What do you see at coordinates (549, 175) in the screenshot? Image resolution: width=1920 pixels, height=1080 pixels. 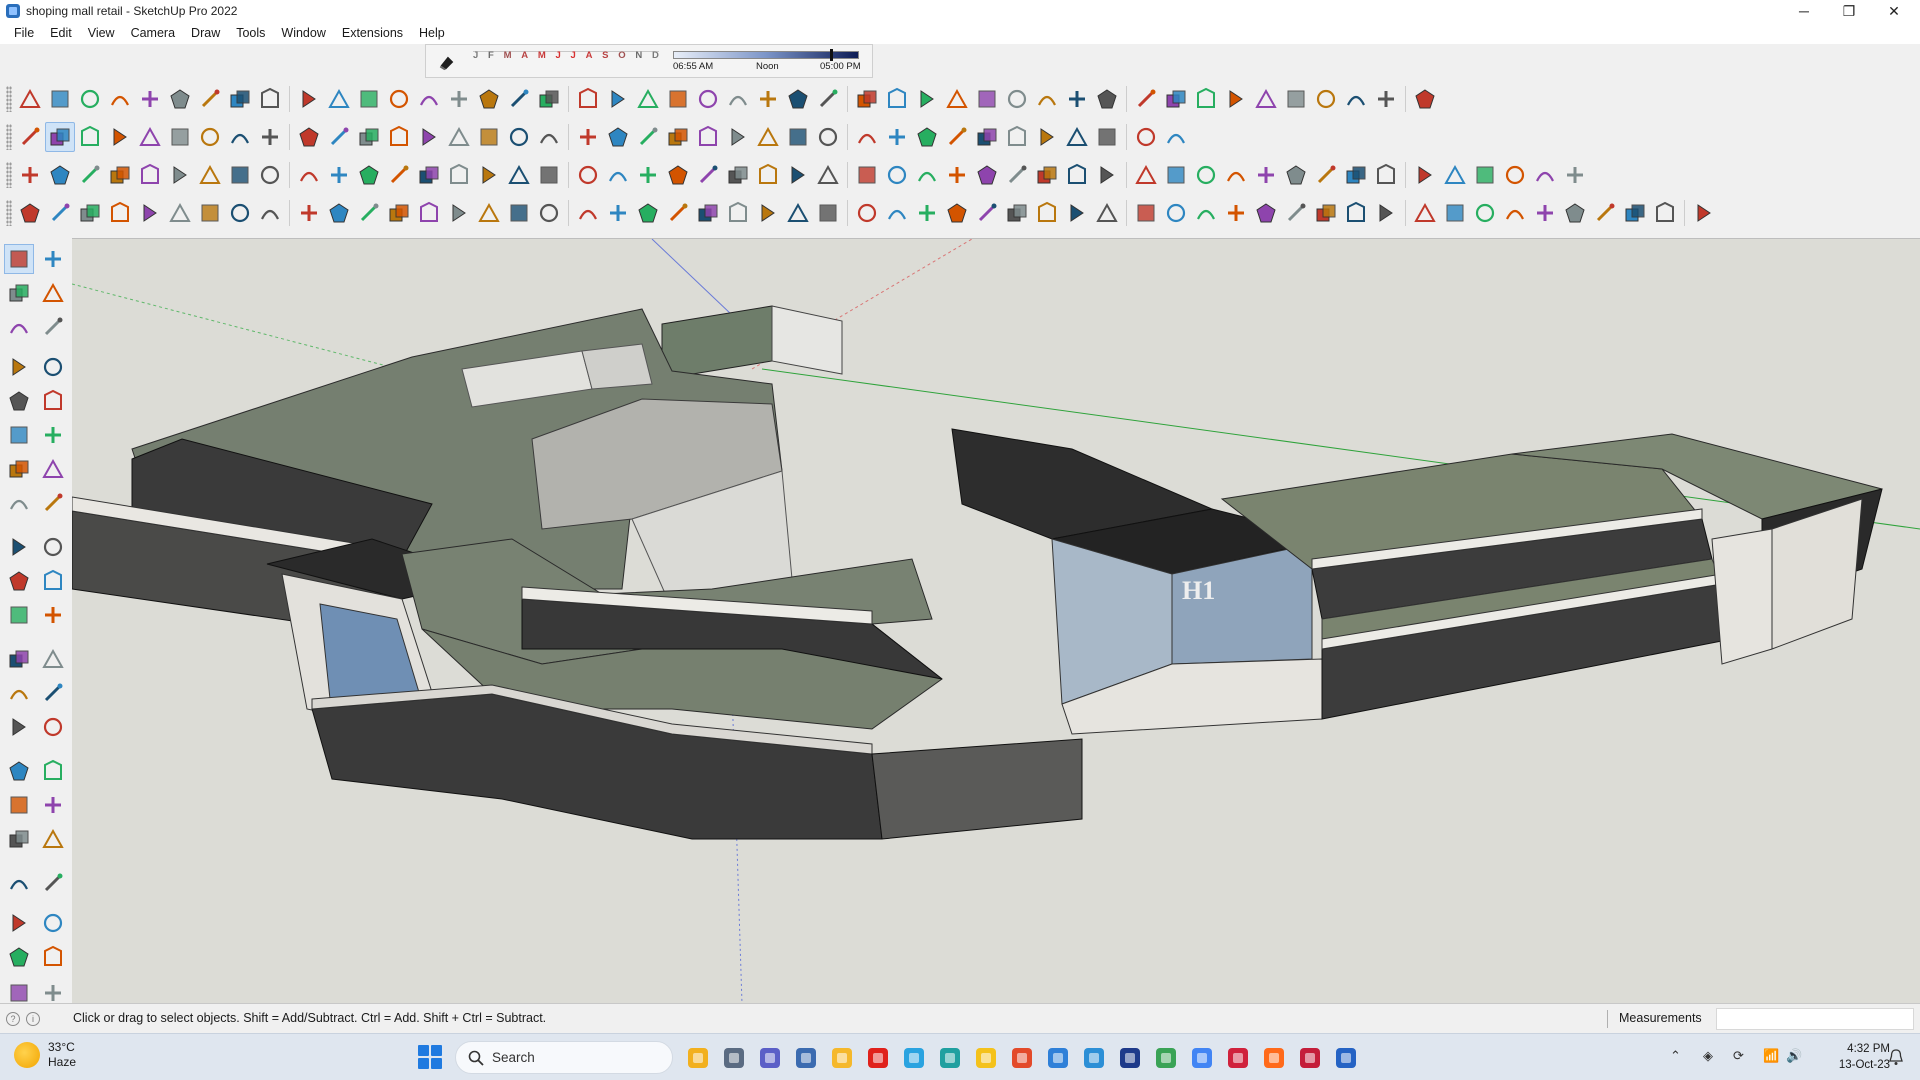 I see `chain-icon` at bounding box center [549, 175].